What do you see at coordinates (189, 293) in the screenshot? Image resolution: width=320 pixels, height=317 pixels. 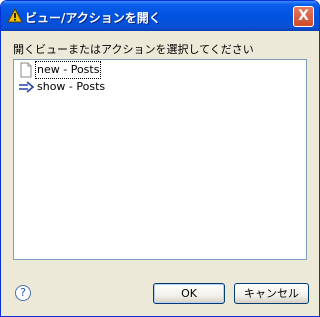 I see `ok-button: OK` at bounding box center [189, 293].